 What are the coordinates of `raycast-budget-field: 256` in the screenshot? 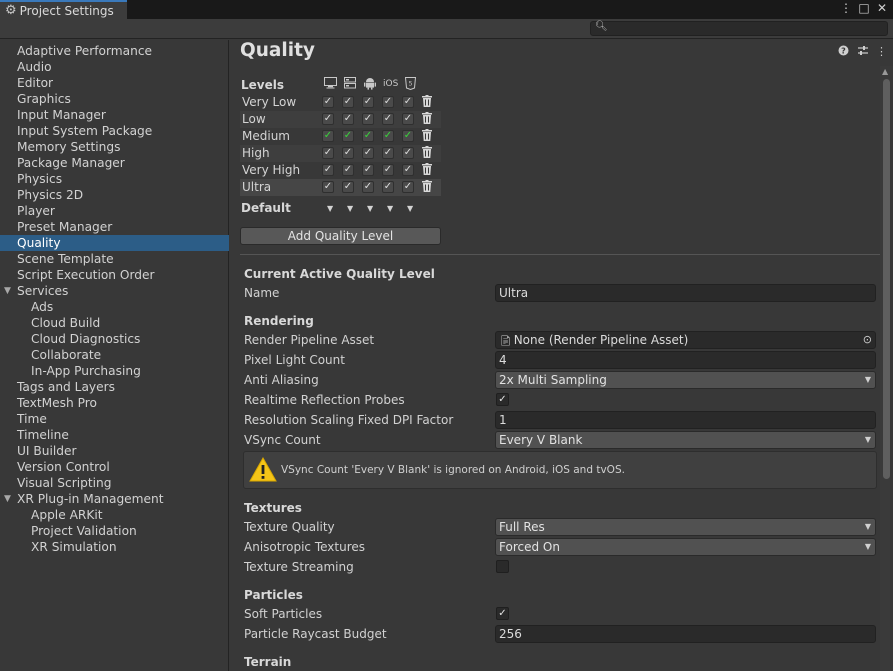 It's located at (685, 634).